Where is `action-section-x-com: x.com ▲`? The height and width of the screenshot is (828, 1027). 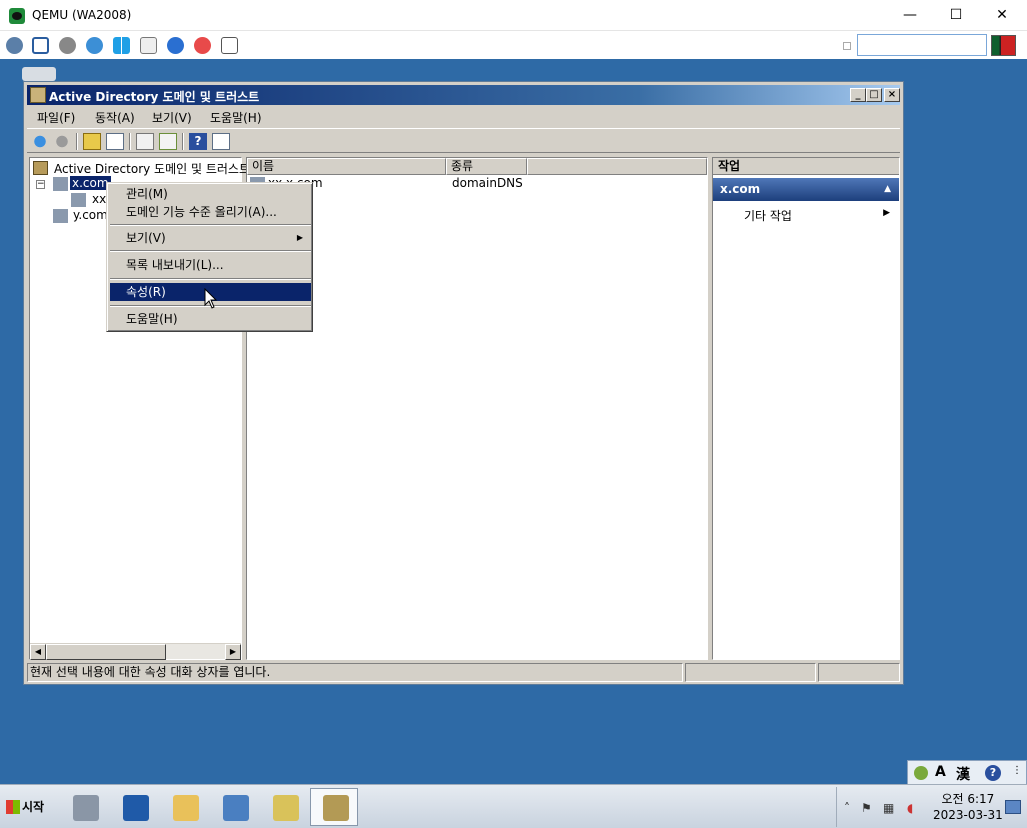 action-section-x-com: x.com ▲ is located at coordinates (806, 189).